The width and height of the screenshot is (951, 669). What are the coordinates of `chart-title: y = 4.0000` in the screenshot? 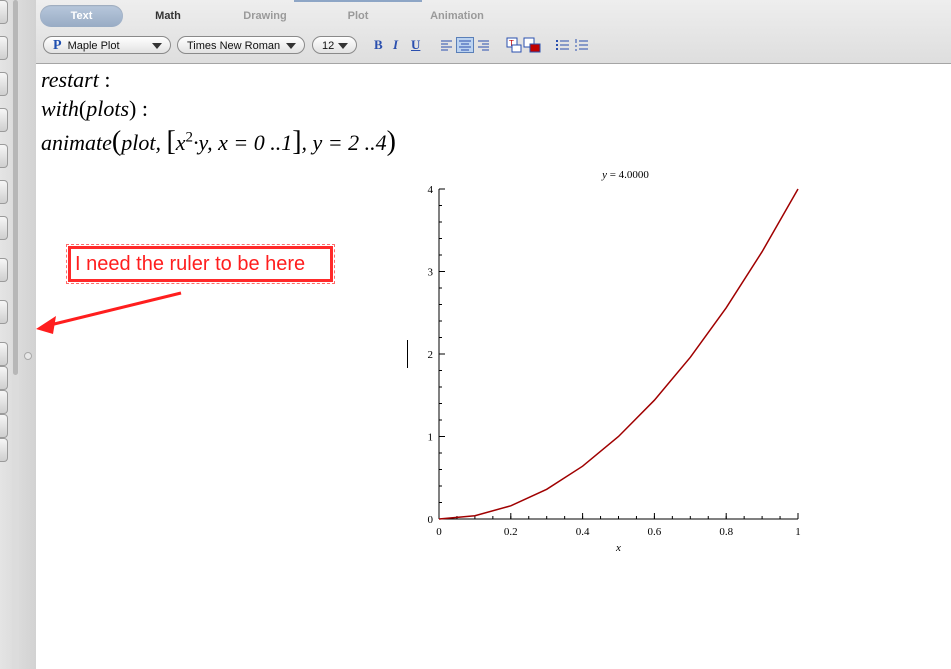 It's located at (625, 175).